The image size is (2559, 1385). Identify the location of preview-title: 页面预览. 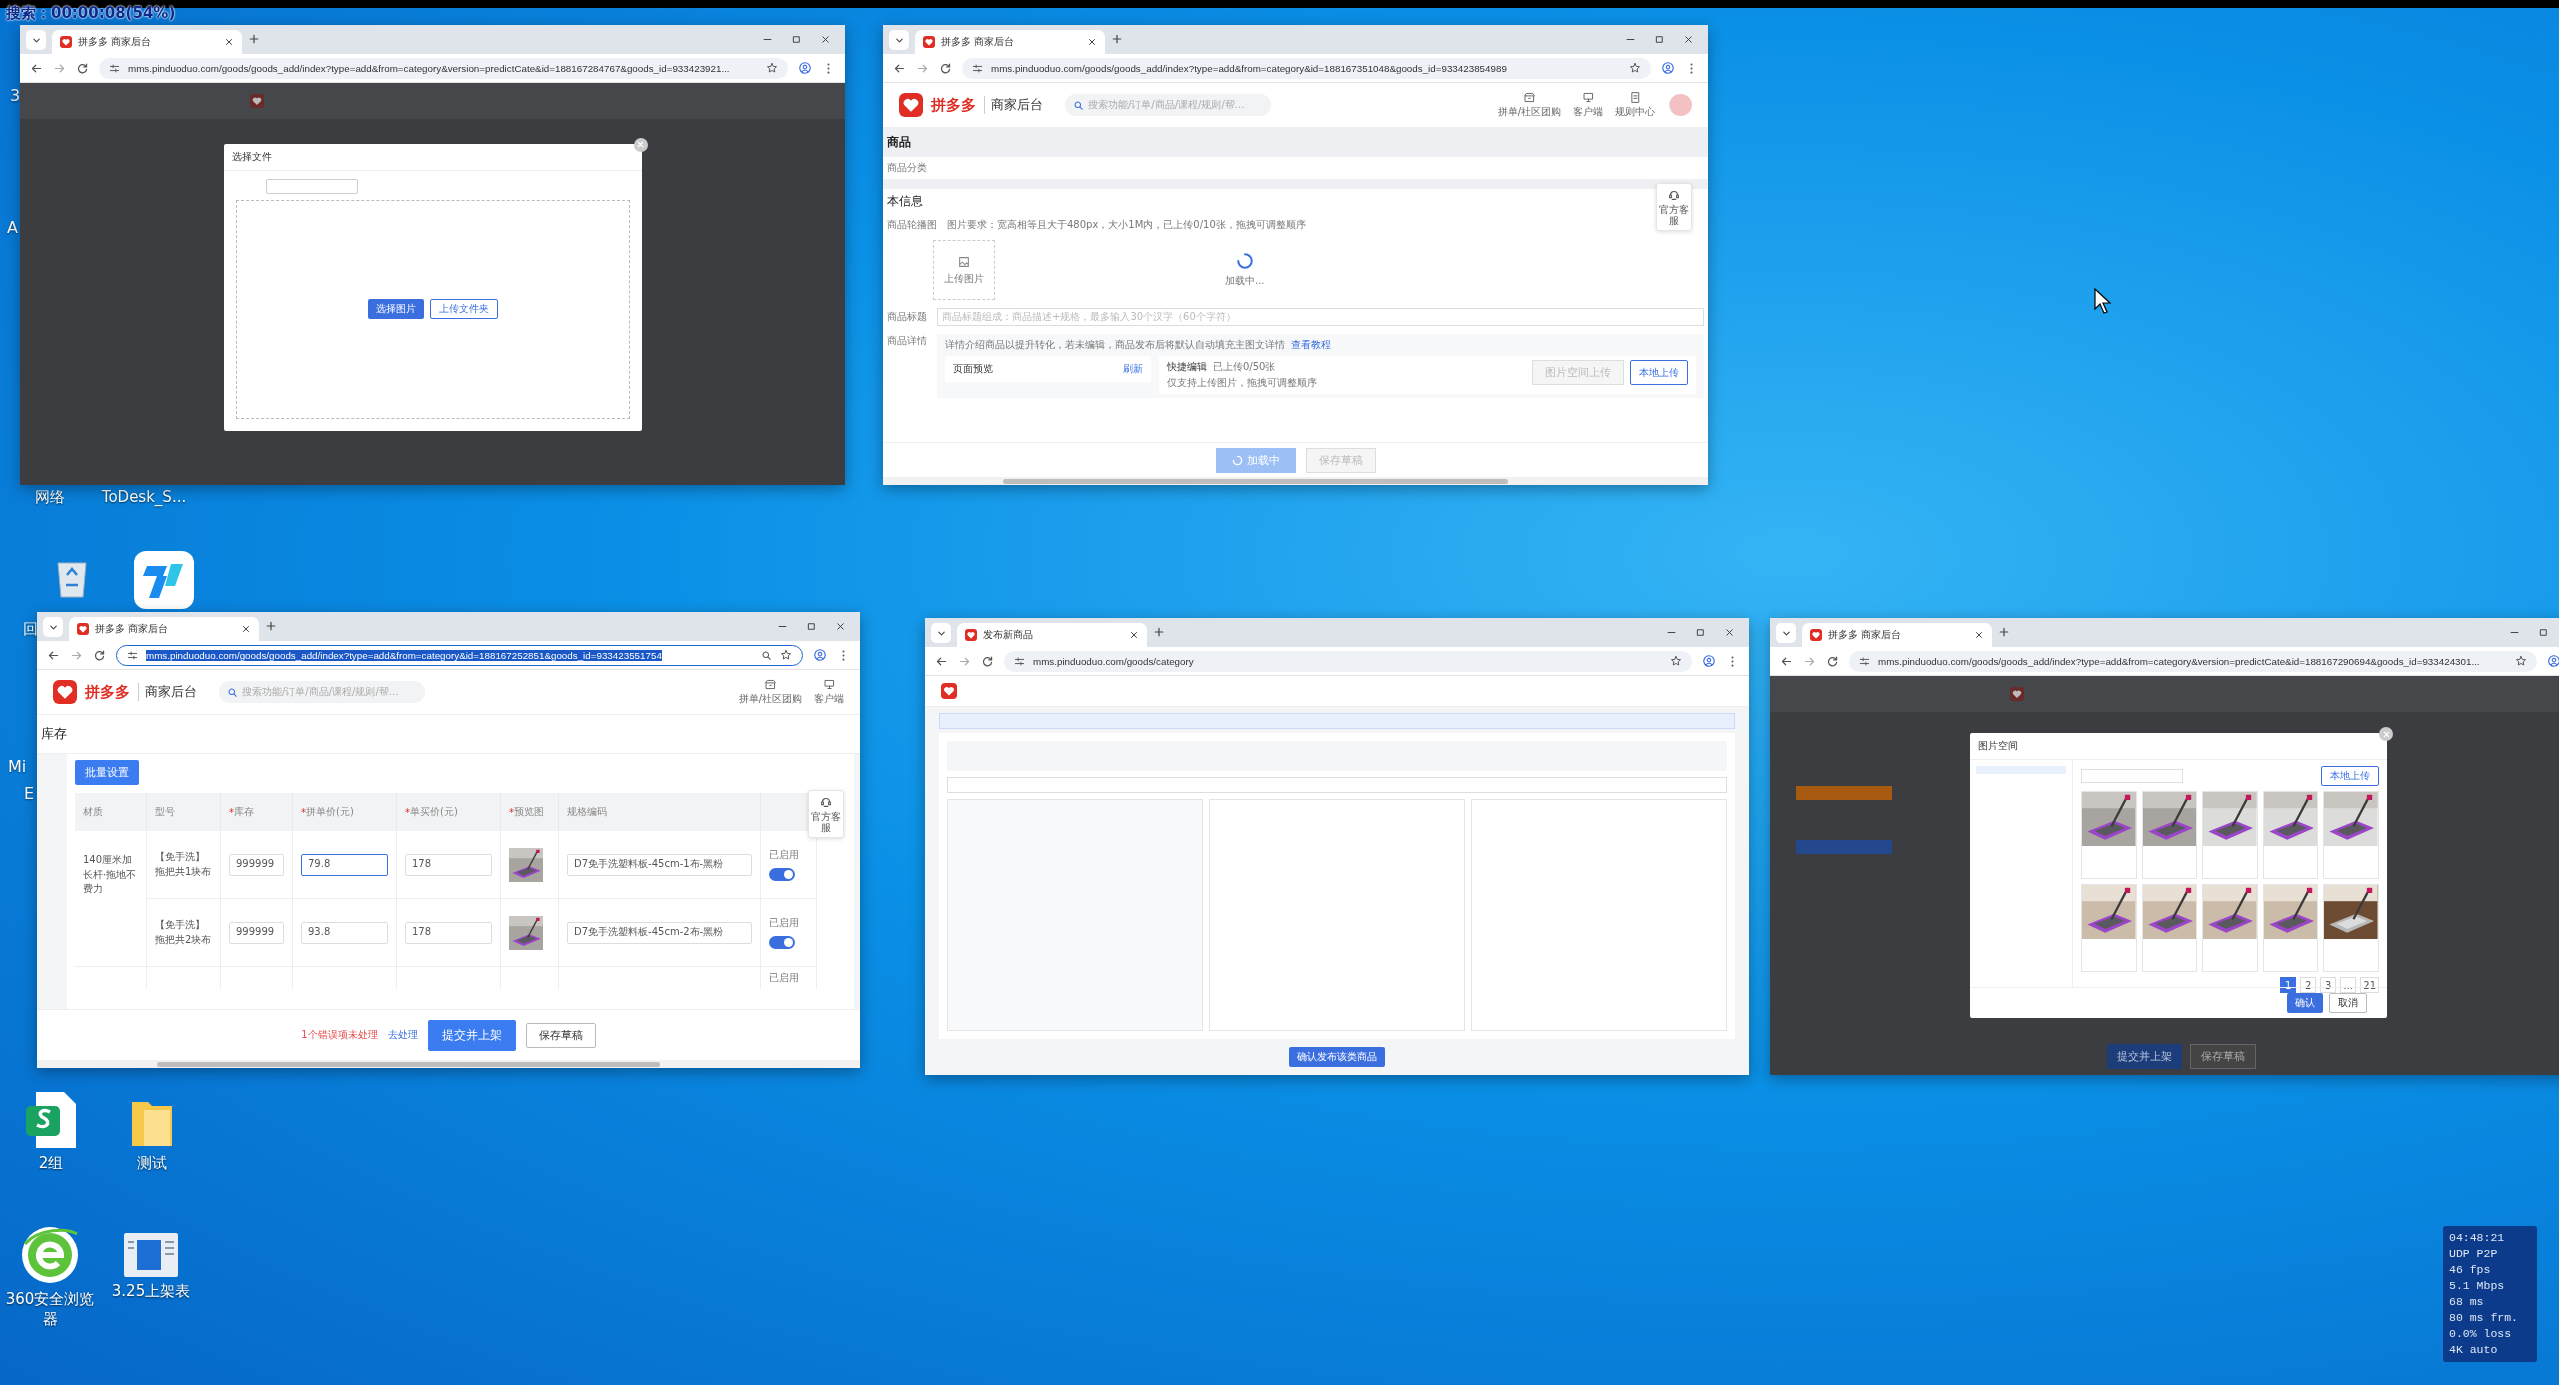
(973, 369).